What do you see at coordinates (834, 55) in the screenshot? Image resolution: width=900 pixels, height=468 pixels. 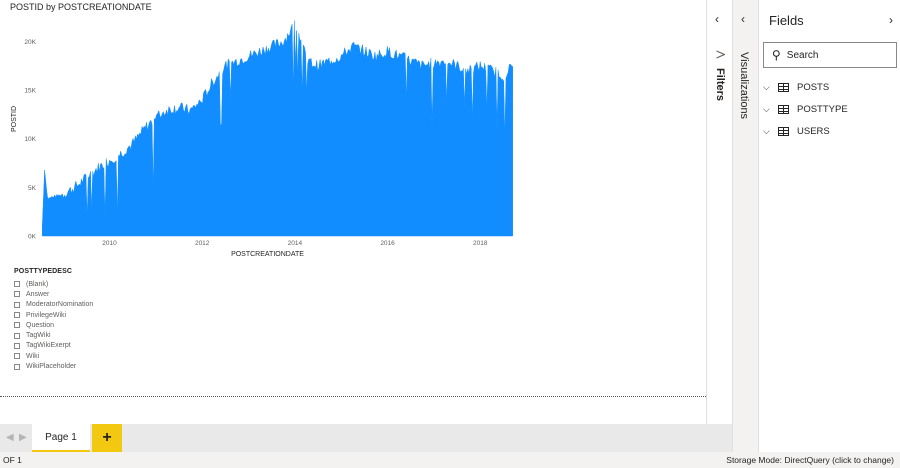 I see `search-input` at bounding box center [834, 55].